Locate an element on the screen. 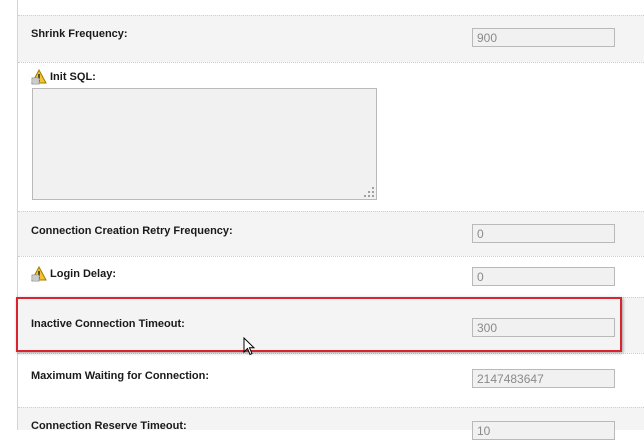 The image size is (644, 440). connection-reserve-timeout-field: 10 is located at coordinates (543, 430).